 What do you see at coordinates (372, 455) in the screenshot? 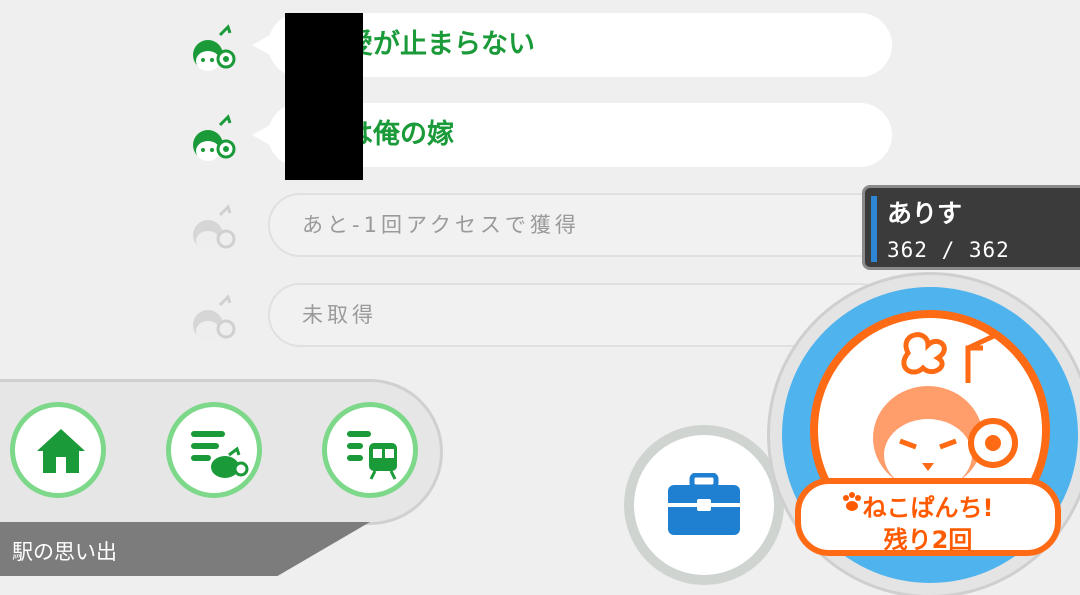
I see `station-list-icon` at bounding box center [372, 455].